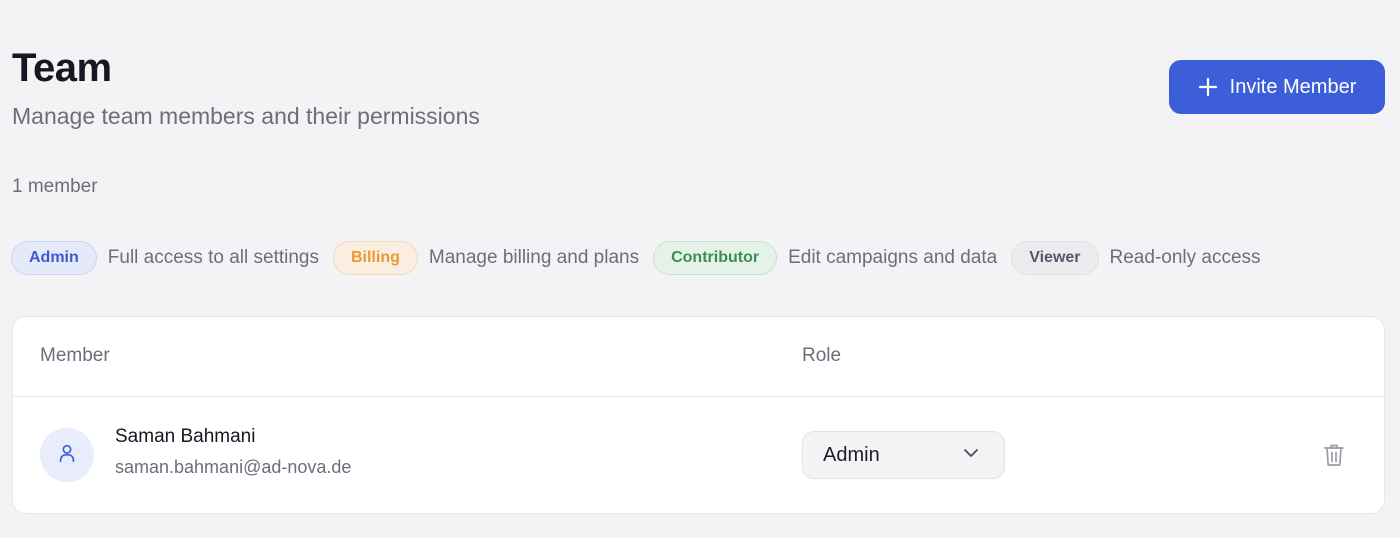 The height and width of the screenshot is (538, 1400). Describe the element at coordinates (213, 257) in the screenshot. I see `role-description-admin: Full access to all settings` at that location.